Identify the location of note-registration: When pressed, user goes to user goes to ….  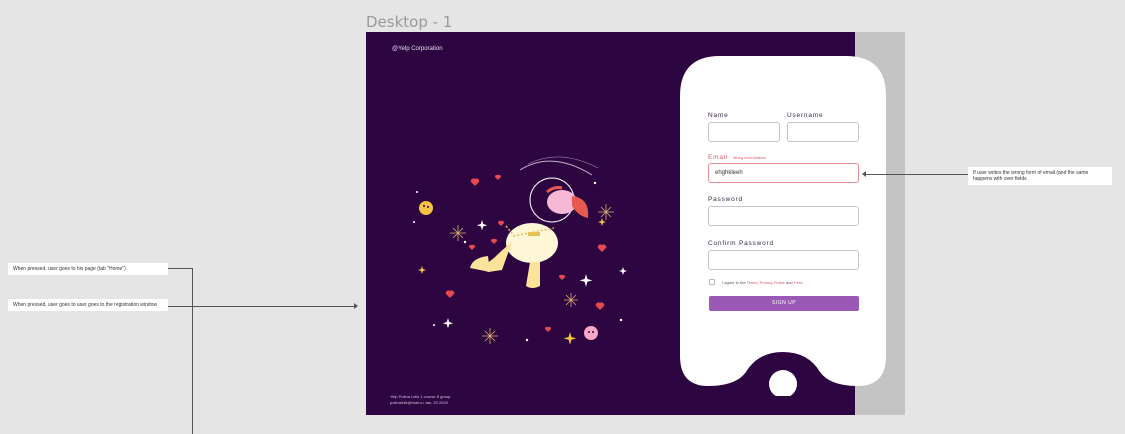
(88, 305).